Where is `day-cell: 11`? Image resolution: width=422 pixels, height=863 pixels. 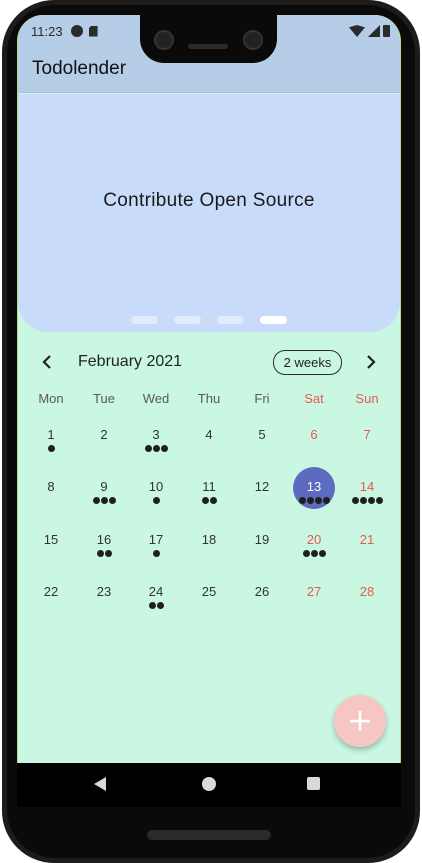 day-cell: 11 is located at coordinates (209, 505).